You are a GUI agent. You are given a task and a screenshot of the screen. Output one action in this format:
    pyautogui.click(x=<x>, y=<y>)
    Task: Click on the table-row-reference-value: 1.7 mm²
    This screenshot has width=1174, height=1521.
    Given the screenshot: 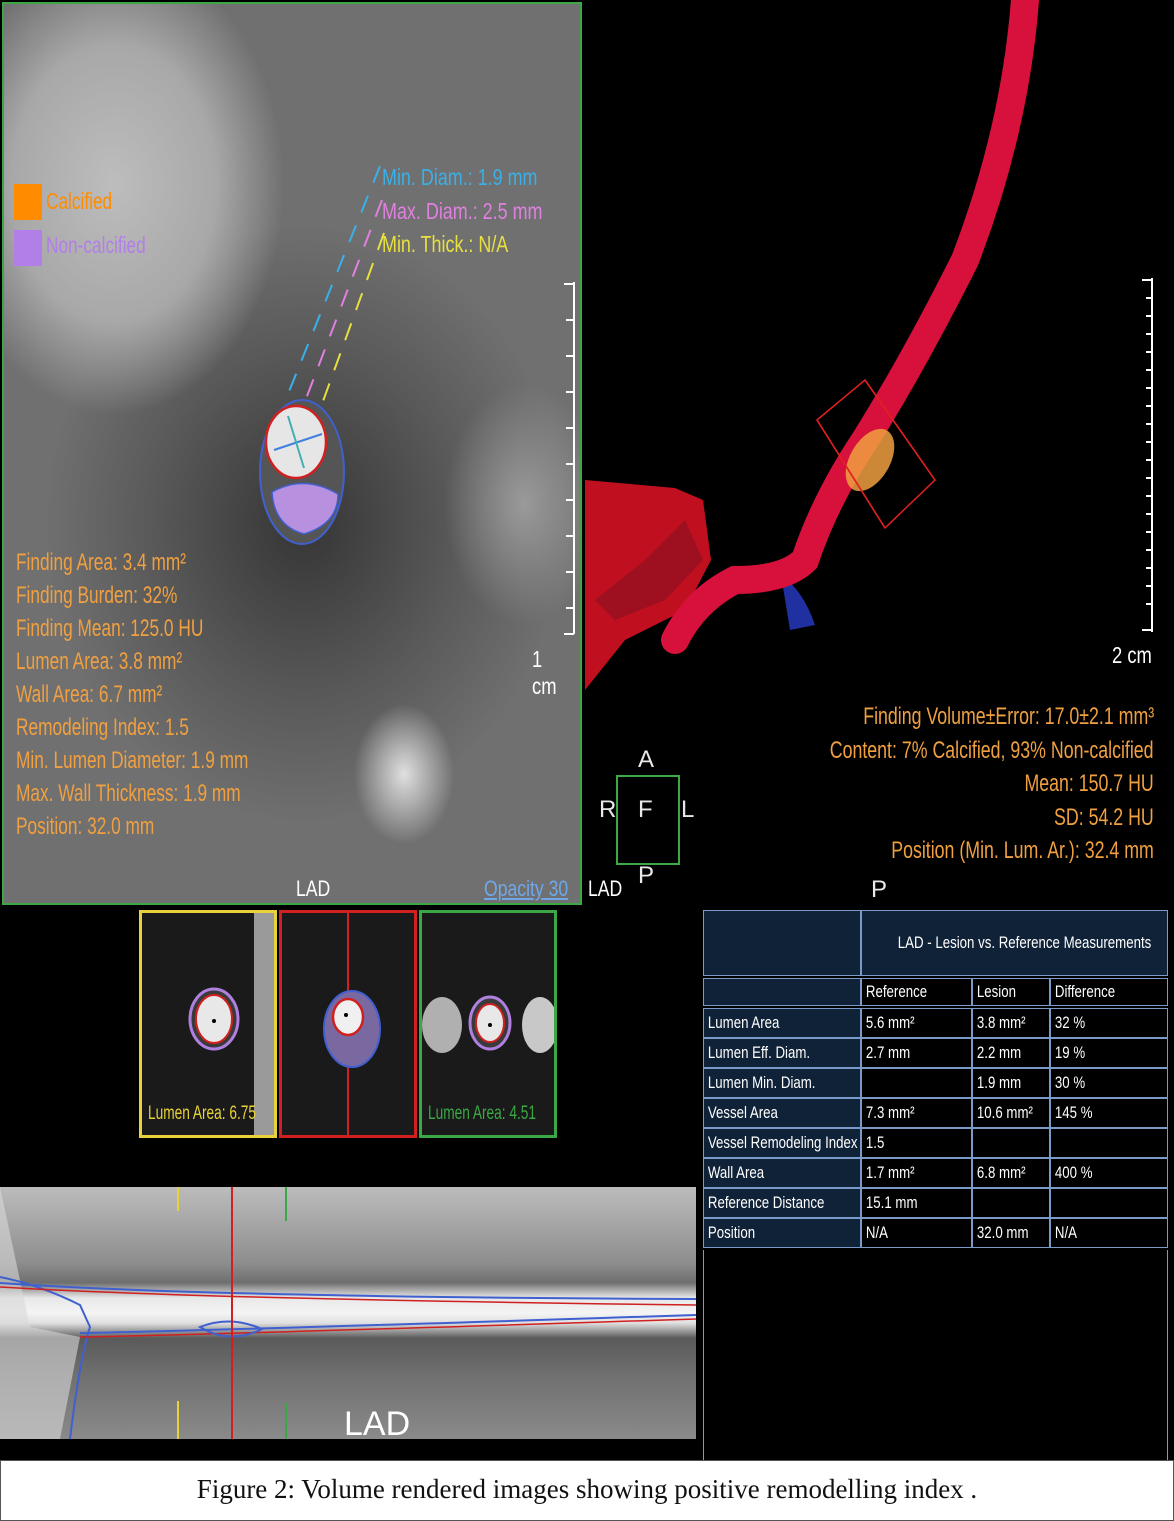 What is the action you would take?
    pyautogui.click(x=916, y=1173)
    